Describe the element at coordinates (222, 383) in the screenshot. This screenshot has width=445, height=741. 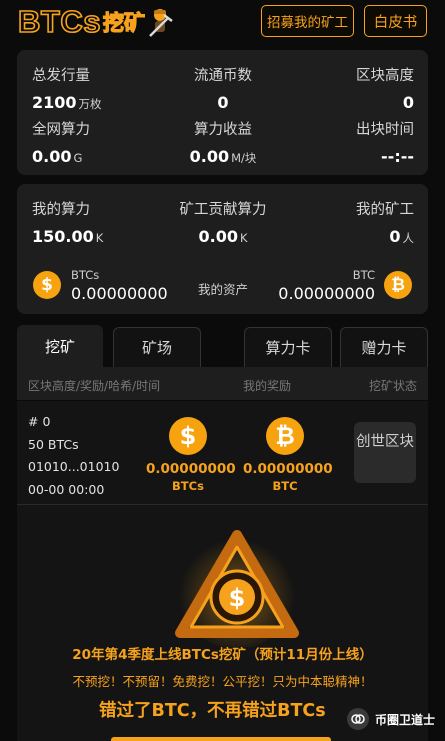
I see `mining-table-header: 区块高度/奖励/哈希/时间 我的奖励 挖矿状态` at that location.